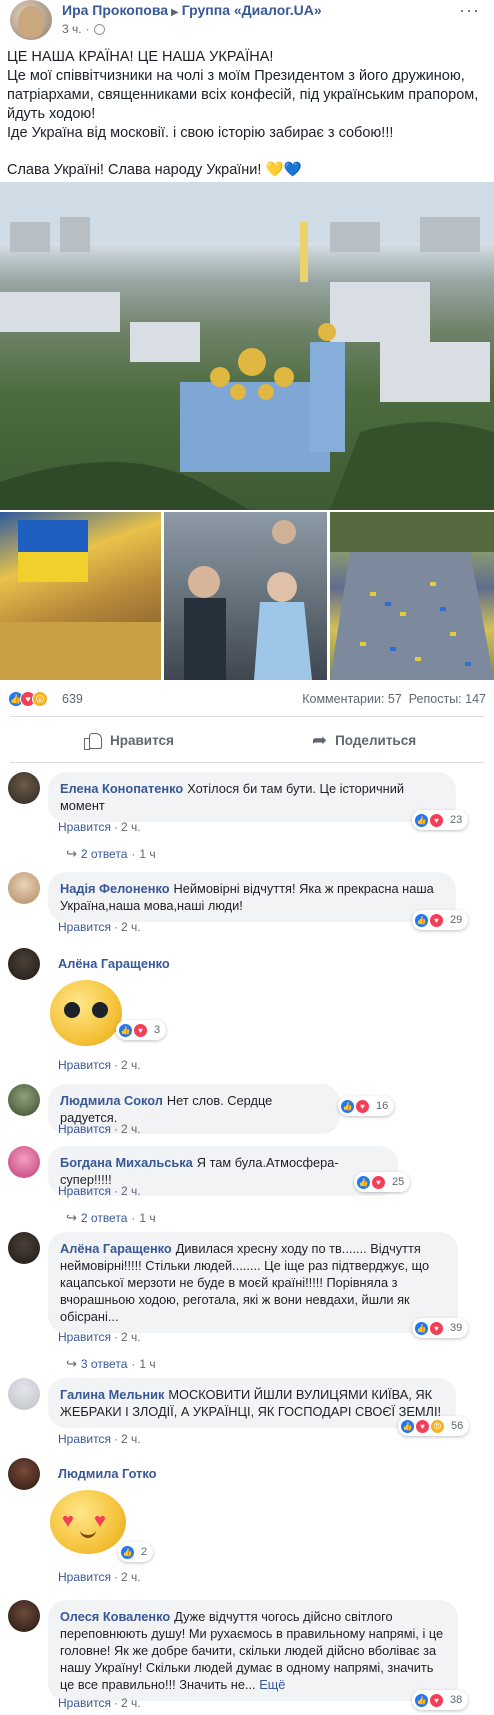 The width and height of the screenshot is (494, 1715). I want to click on comment-reactions: 👍 ♥ 3, so click(141, 1030).